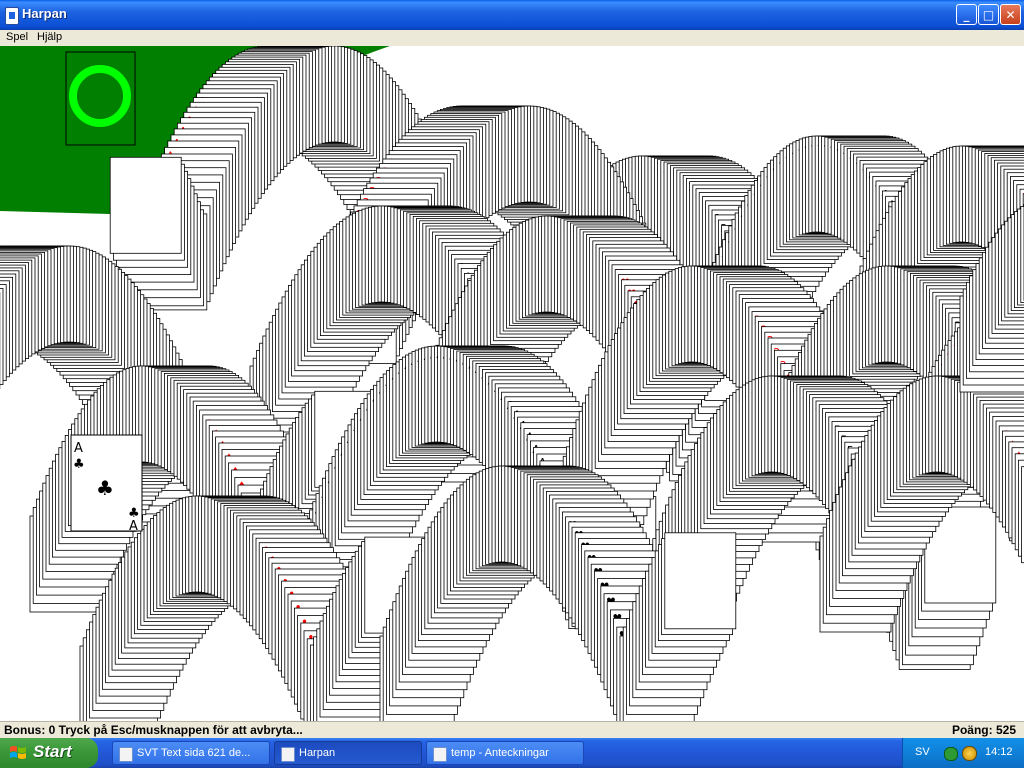 This screenshot has height=768, width=1024. What do you see at coordinates (999, 752) in the screenshot?
I see `clock: 14:12` at bounding box center [999, 752].